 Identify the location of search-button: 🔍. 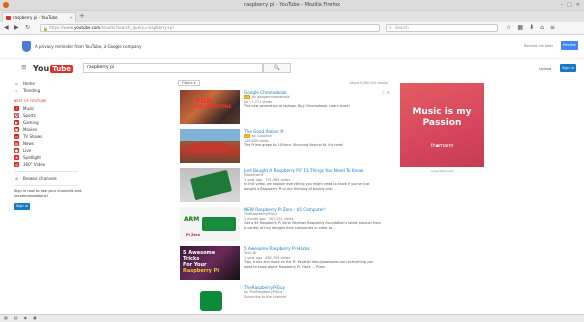
(277, 68).